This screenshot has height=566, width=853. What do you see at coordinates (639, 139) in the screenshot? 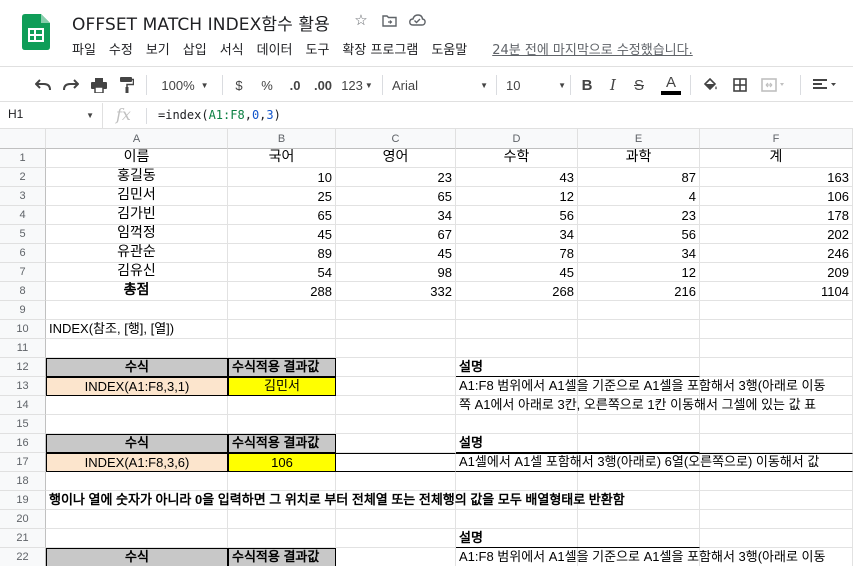
I see `column-header-e: E` at bounding box center [639, 139].